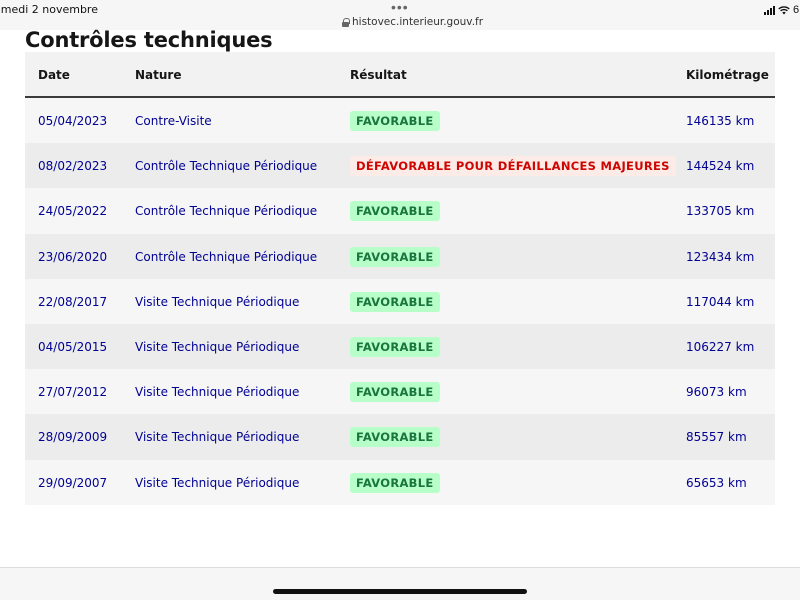 This screenshot has width=800, height=600. Describe the element at coordinates (73, 121) in the screenshot. I see `row-date: 05/04/2023` at that location.